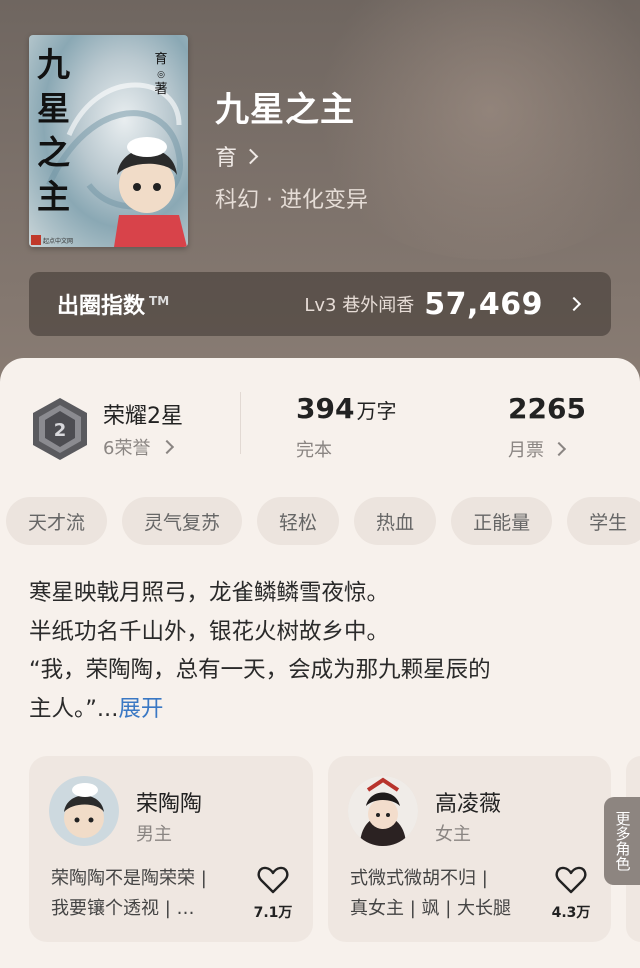 Image resolution: width=640 pixels, height=968 pixels. What do you see at coordinates (57, 521) in the screenshot?
I see `tag-chip: 天才流` at bounding box center [57, 521].